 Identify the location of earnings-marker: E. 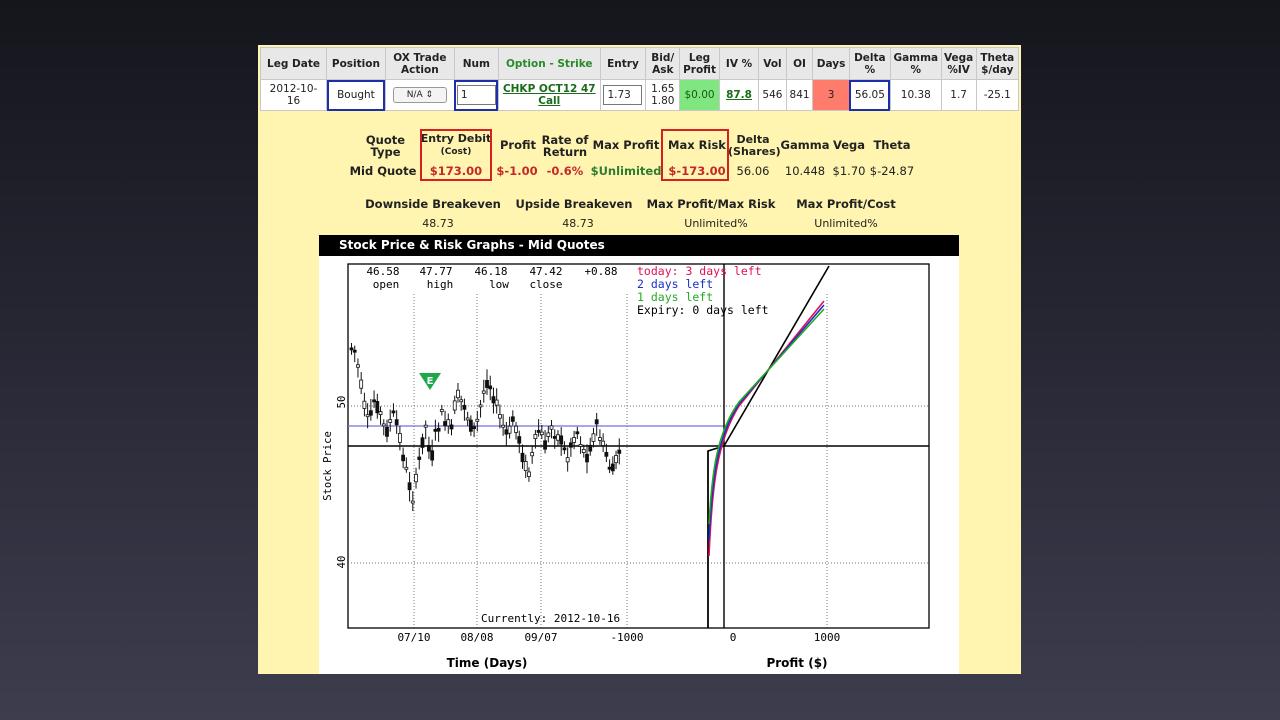
(430, 381).